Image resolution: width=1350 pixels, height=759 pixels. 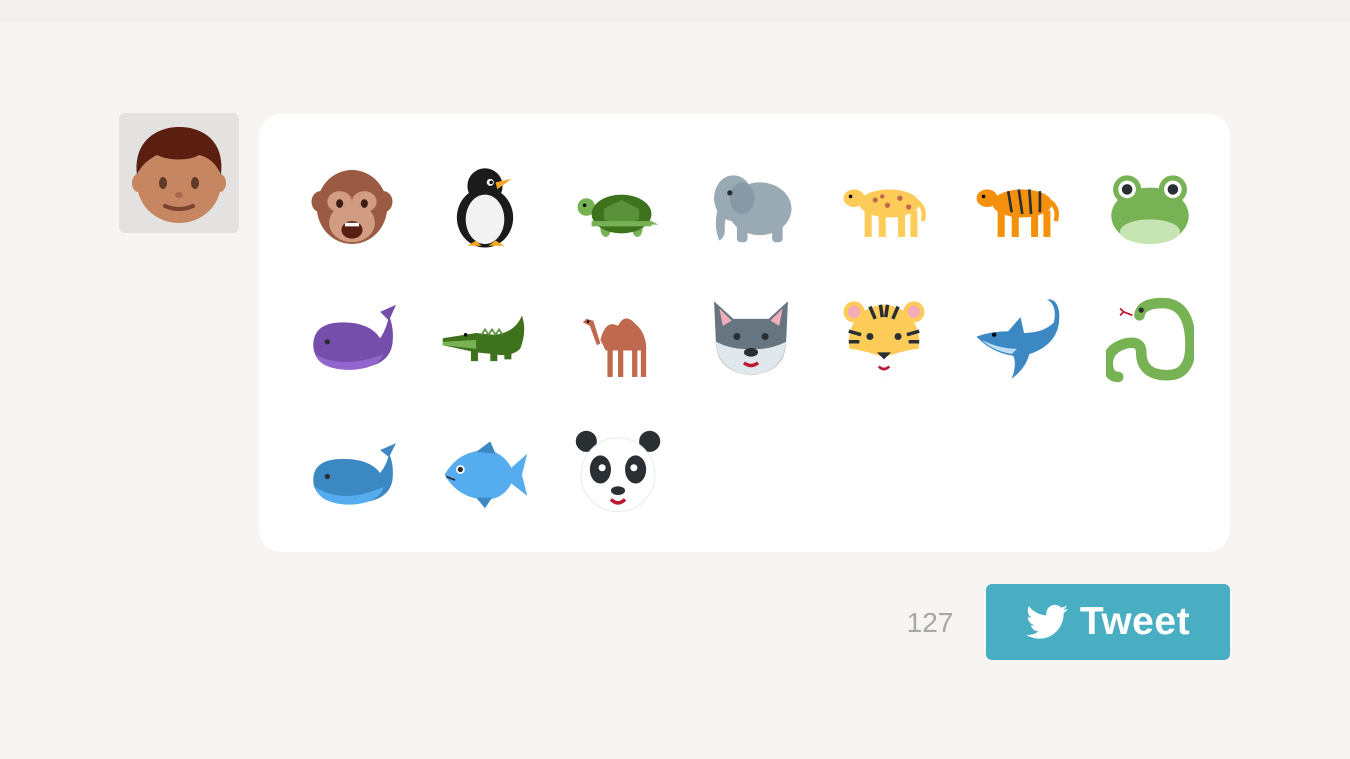 I want to click on emoji-crocodile, so click(x=484, y=339).